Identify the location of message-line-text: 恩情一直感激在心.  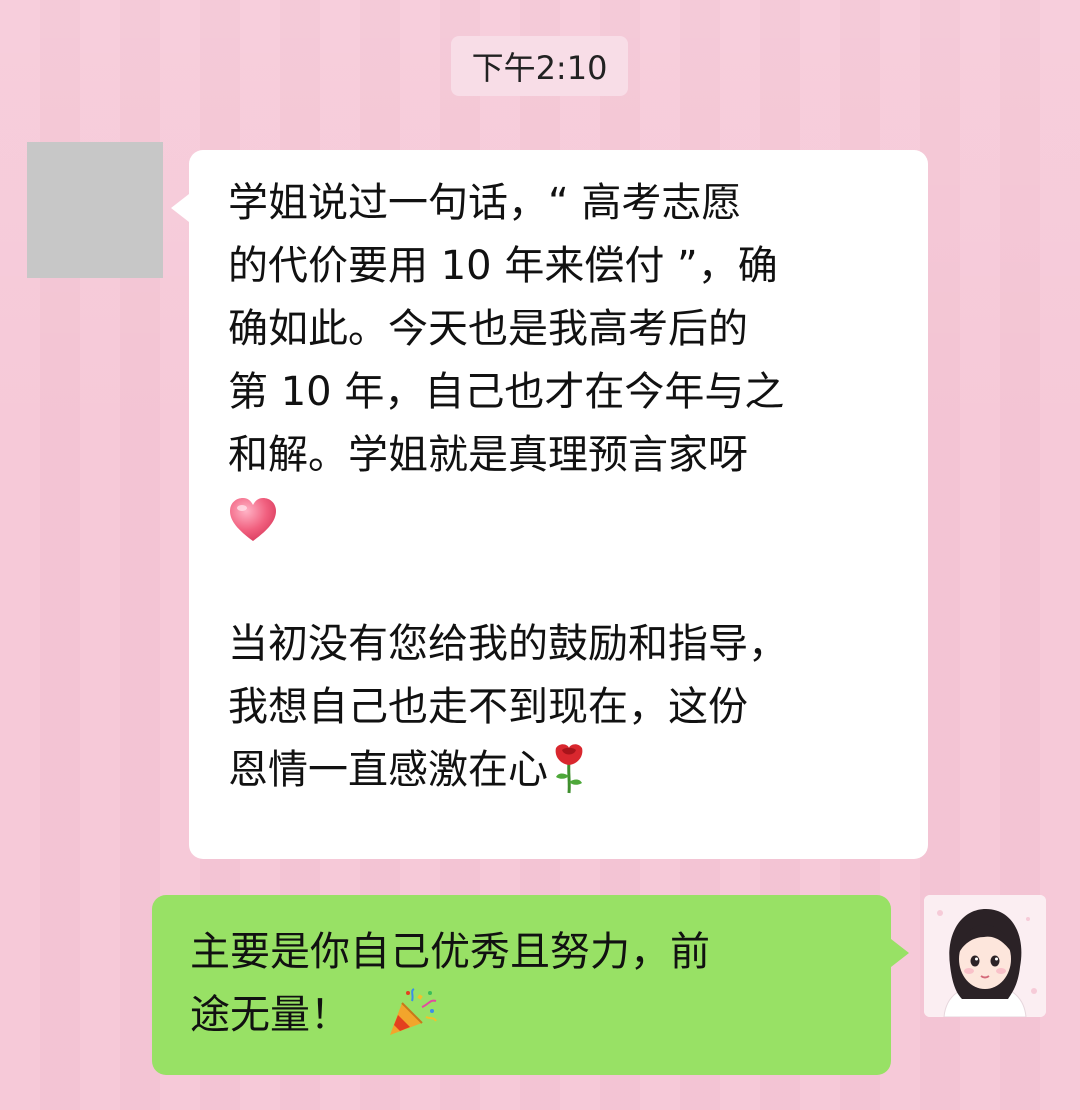
(388, 770).